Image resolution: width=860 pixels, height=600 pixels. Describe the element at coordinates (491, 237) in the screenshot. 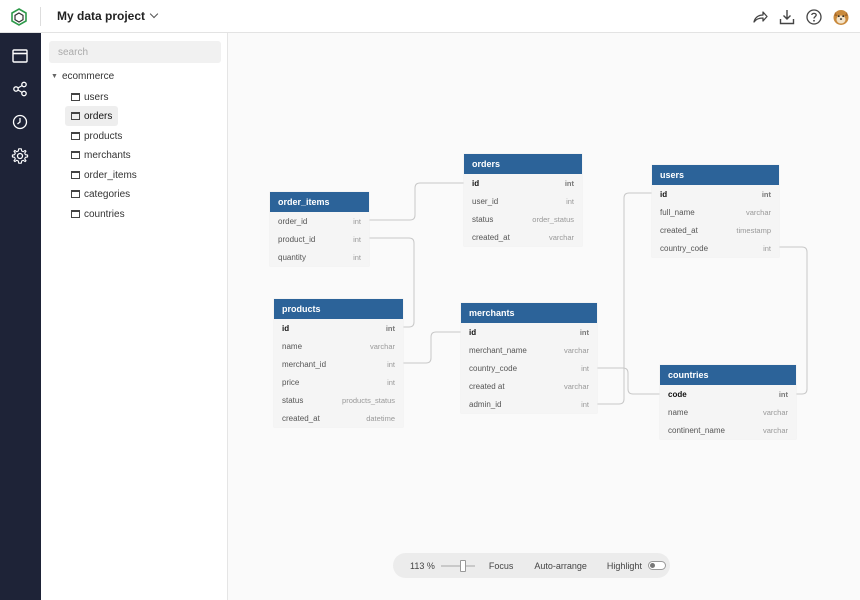

I see `column-name: created_at` at that location.